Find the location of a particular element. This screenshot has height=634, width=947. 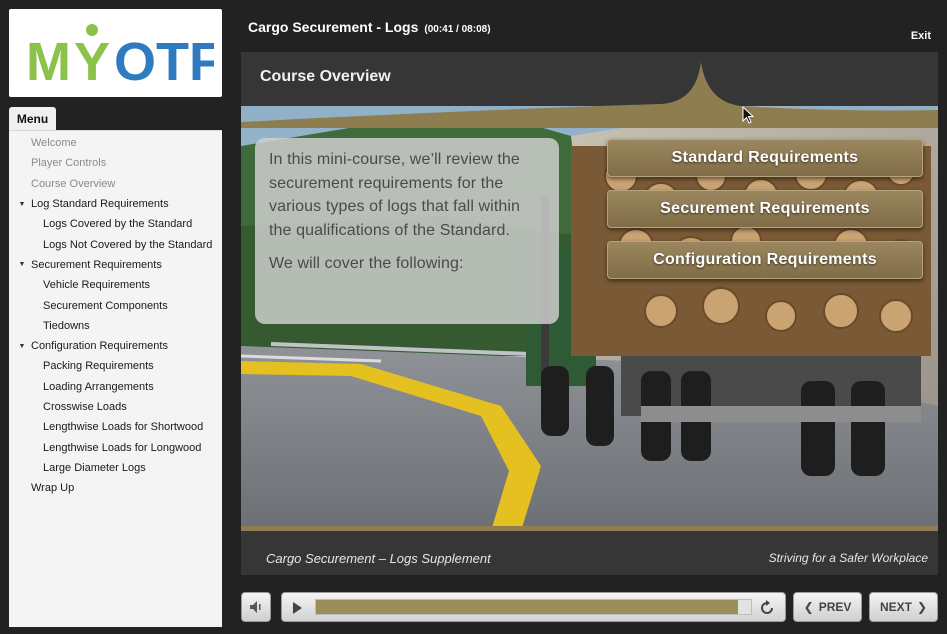

menu-item-label: Large Diameter Logs is located at coordinates (94, 467).